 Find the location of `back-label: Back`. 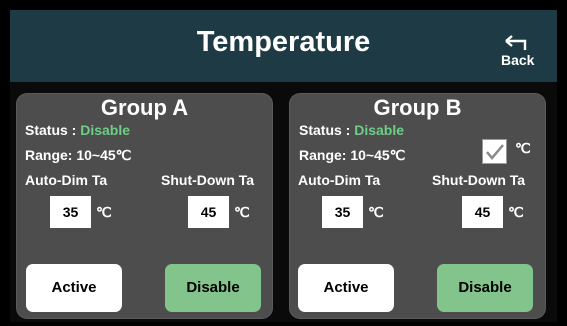

back-label: Back is located at coordinates (518, 60).